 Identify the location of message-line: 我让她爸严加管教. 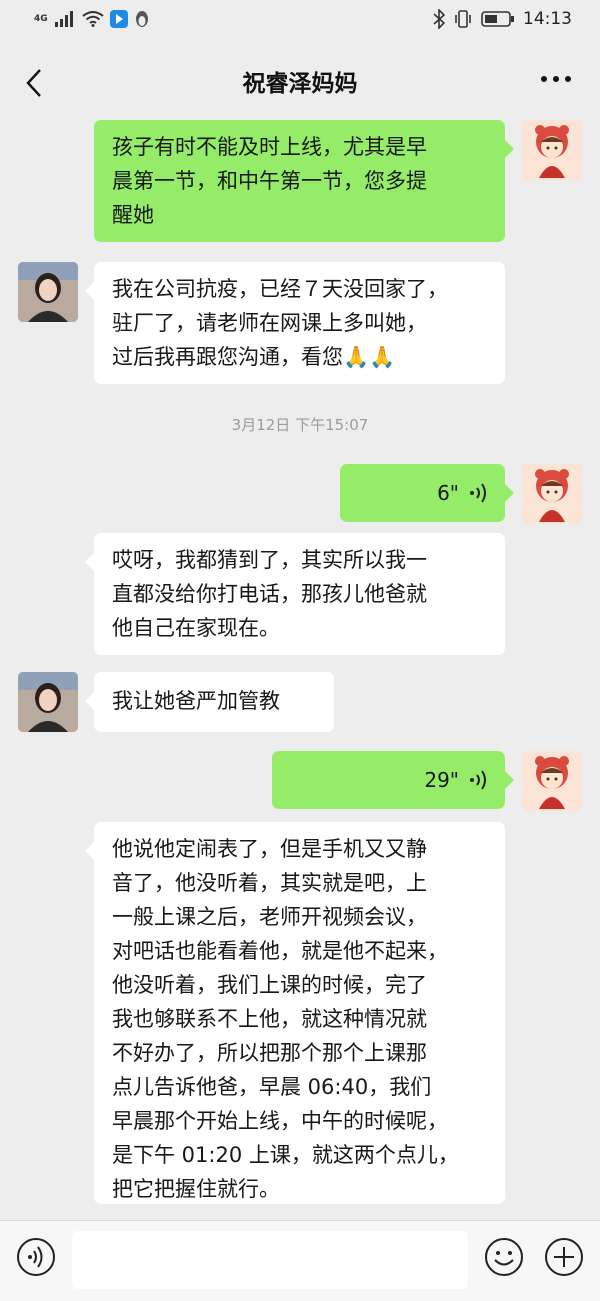
(196, 701).